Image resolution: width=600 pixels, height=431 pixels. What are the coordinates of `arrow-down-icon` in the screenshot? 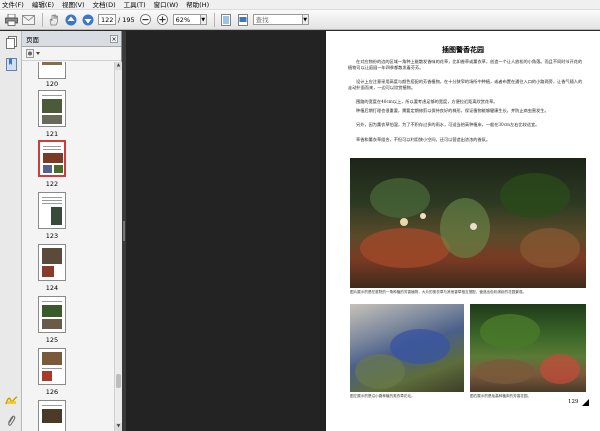 It's located at (88, 19).